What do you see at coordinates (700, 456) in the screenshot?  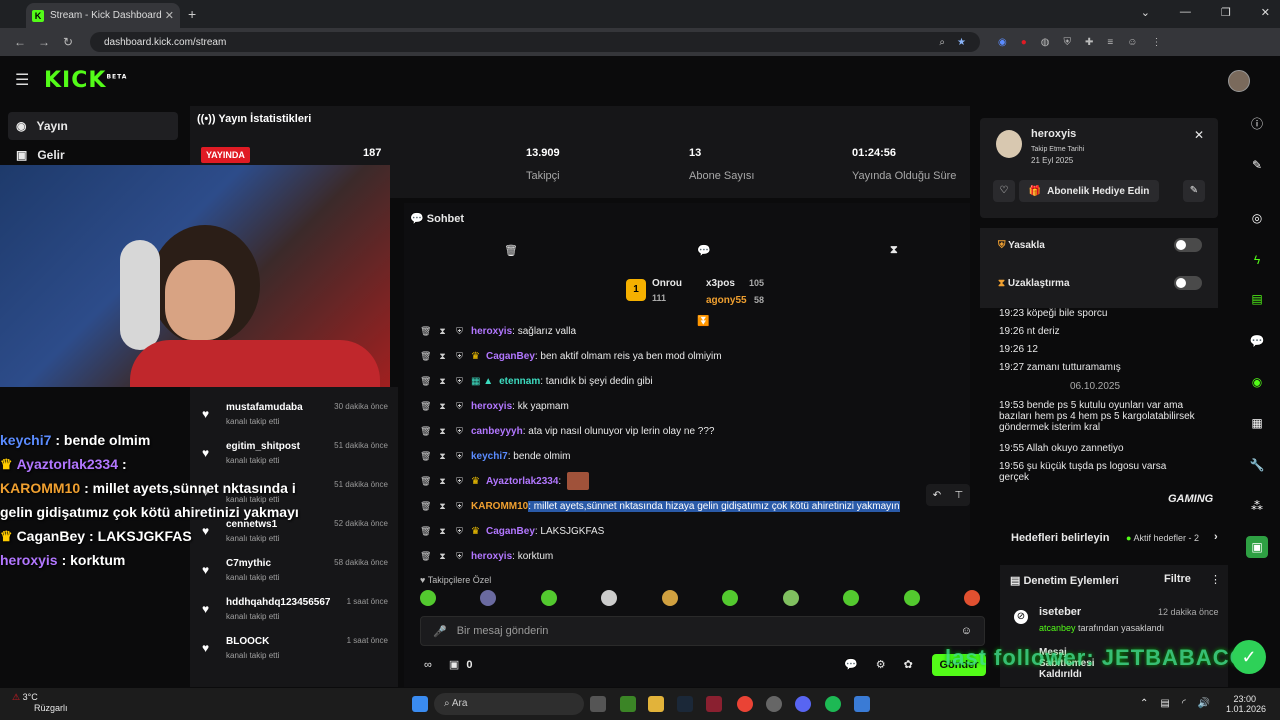 I see `chat-message: 🗑 ⧗ ⛨ keychi7: bende olmim` at bounding box center [700, 456].